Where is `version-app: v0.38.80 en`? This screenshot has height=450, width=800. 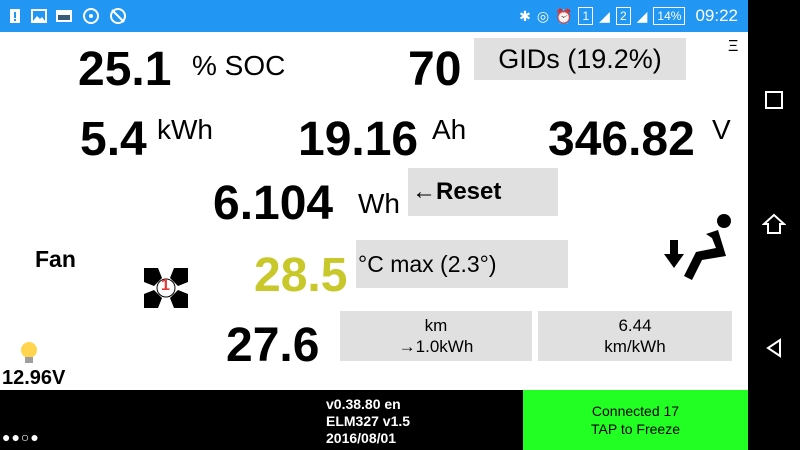 version-app: v0.38.80 en is located at coordinates (363, 404).